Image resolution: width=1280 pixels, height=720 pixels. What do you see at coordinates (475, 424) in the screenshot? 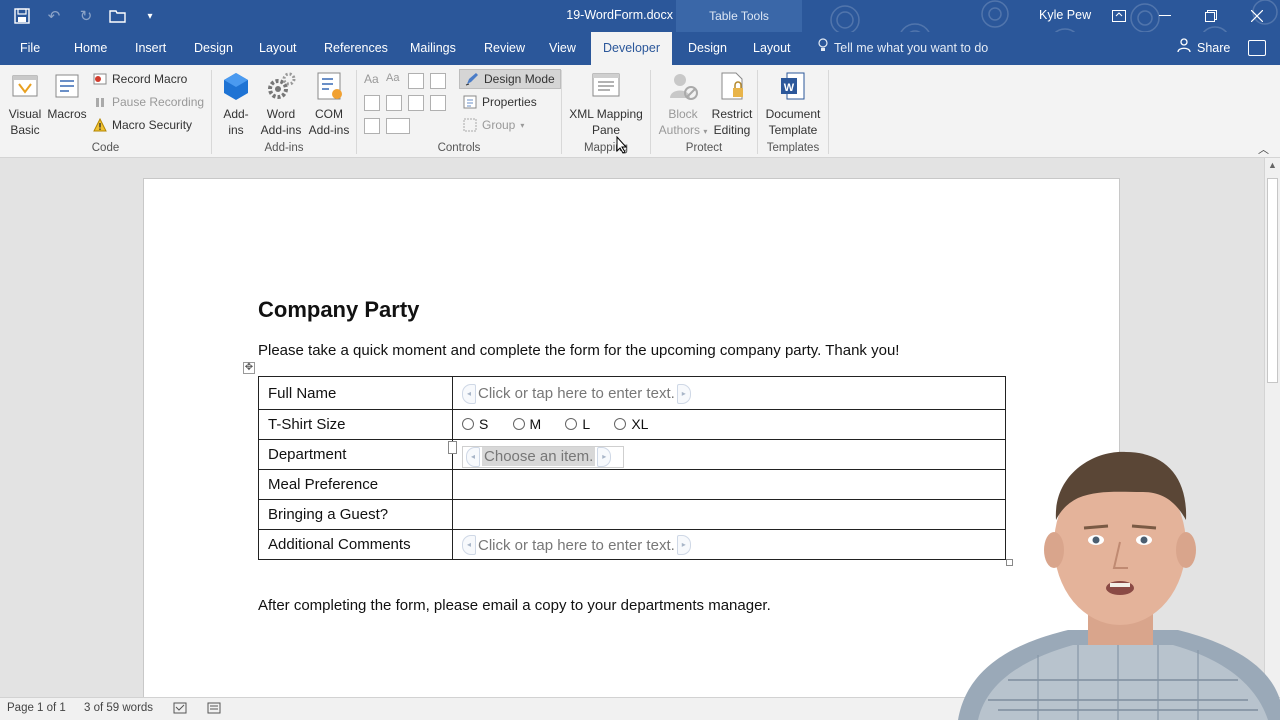
I see `radio-option-s: S` at bounding box center [475, 424].